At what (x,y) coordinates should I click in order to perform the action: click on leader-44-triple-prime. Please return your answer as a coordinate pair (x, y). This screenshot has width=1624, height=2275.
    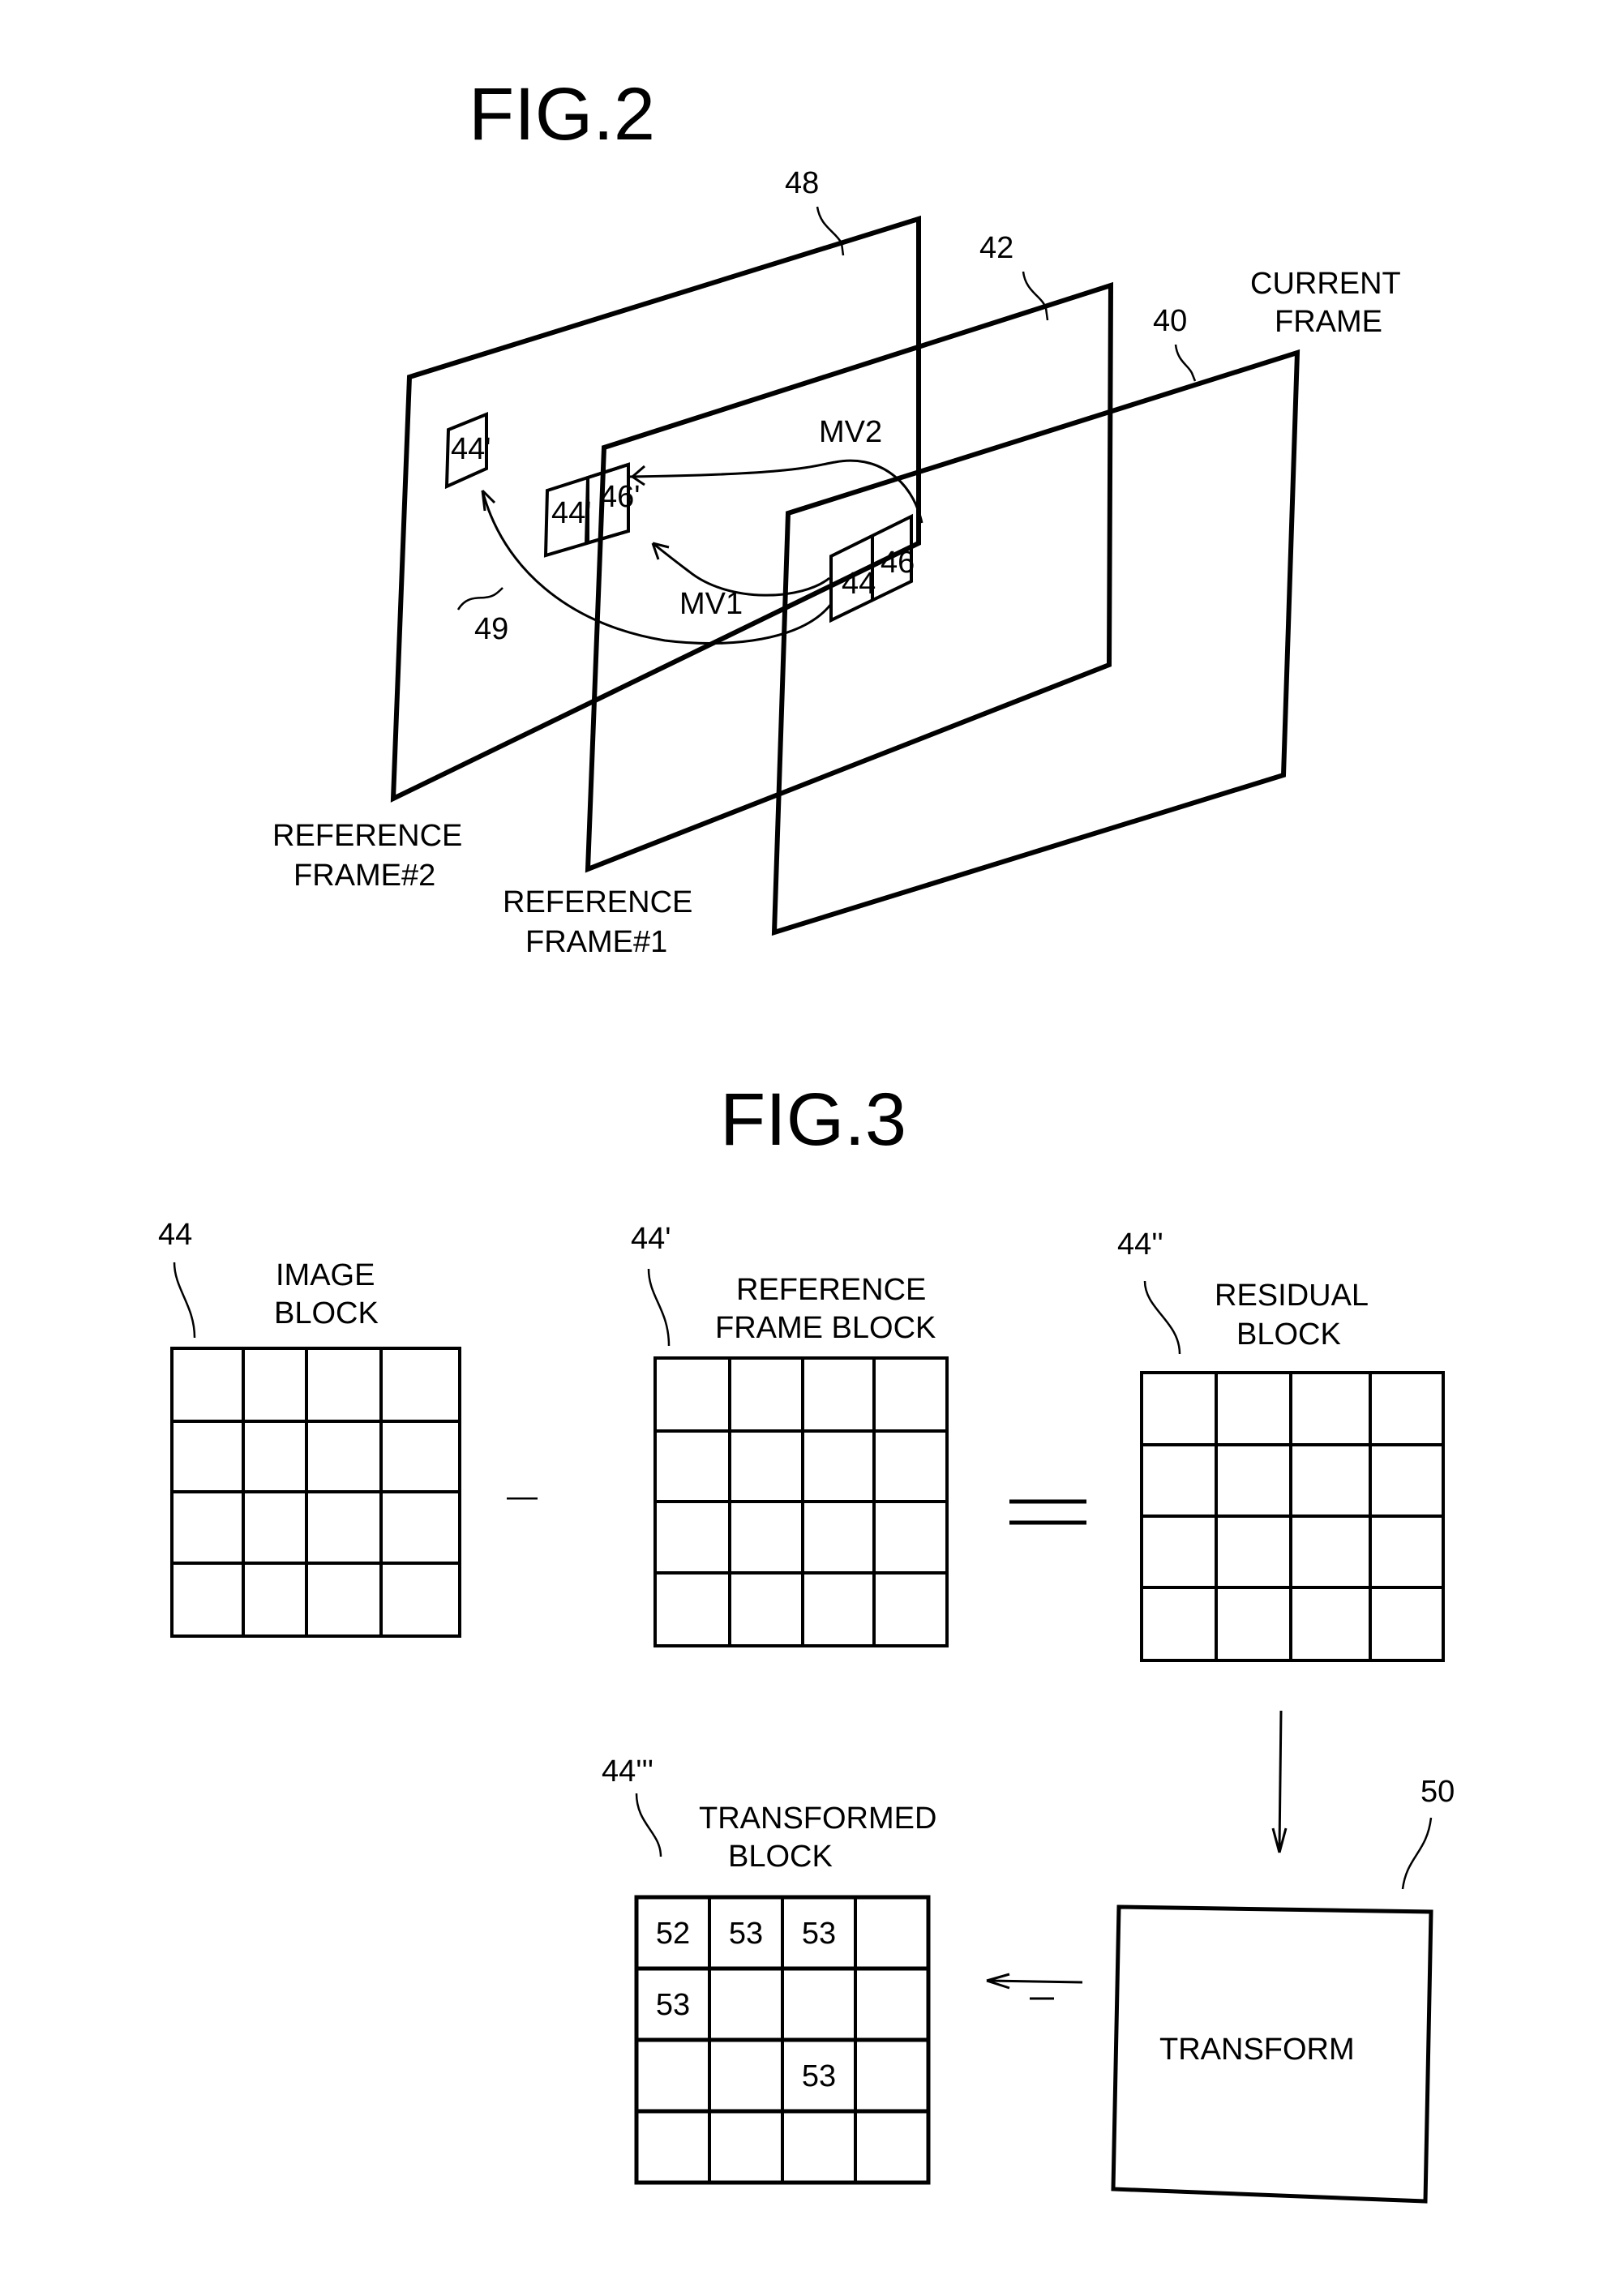
    Looking at the image, I should click on (649, 1825).